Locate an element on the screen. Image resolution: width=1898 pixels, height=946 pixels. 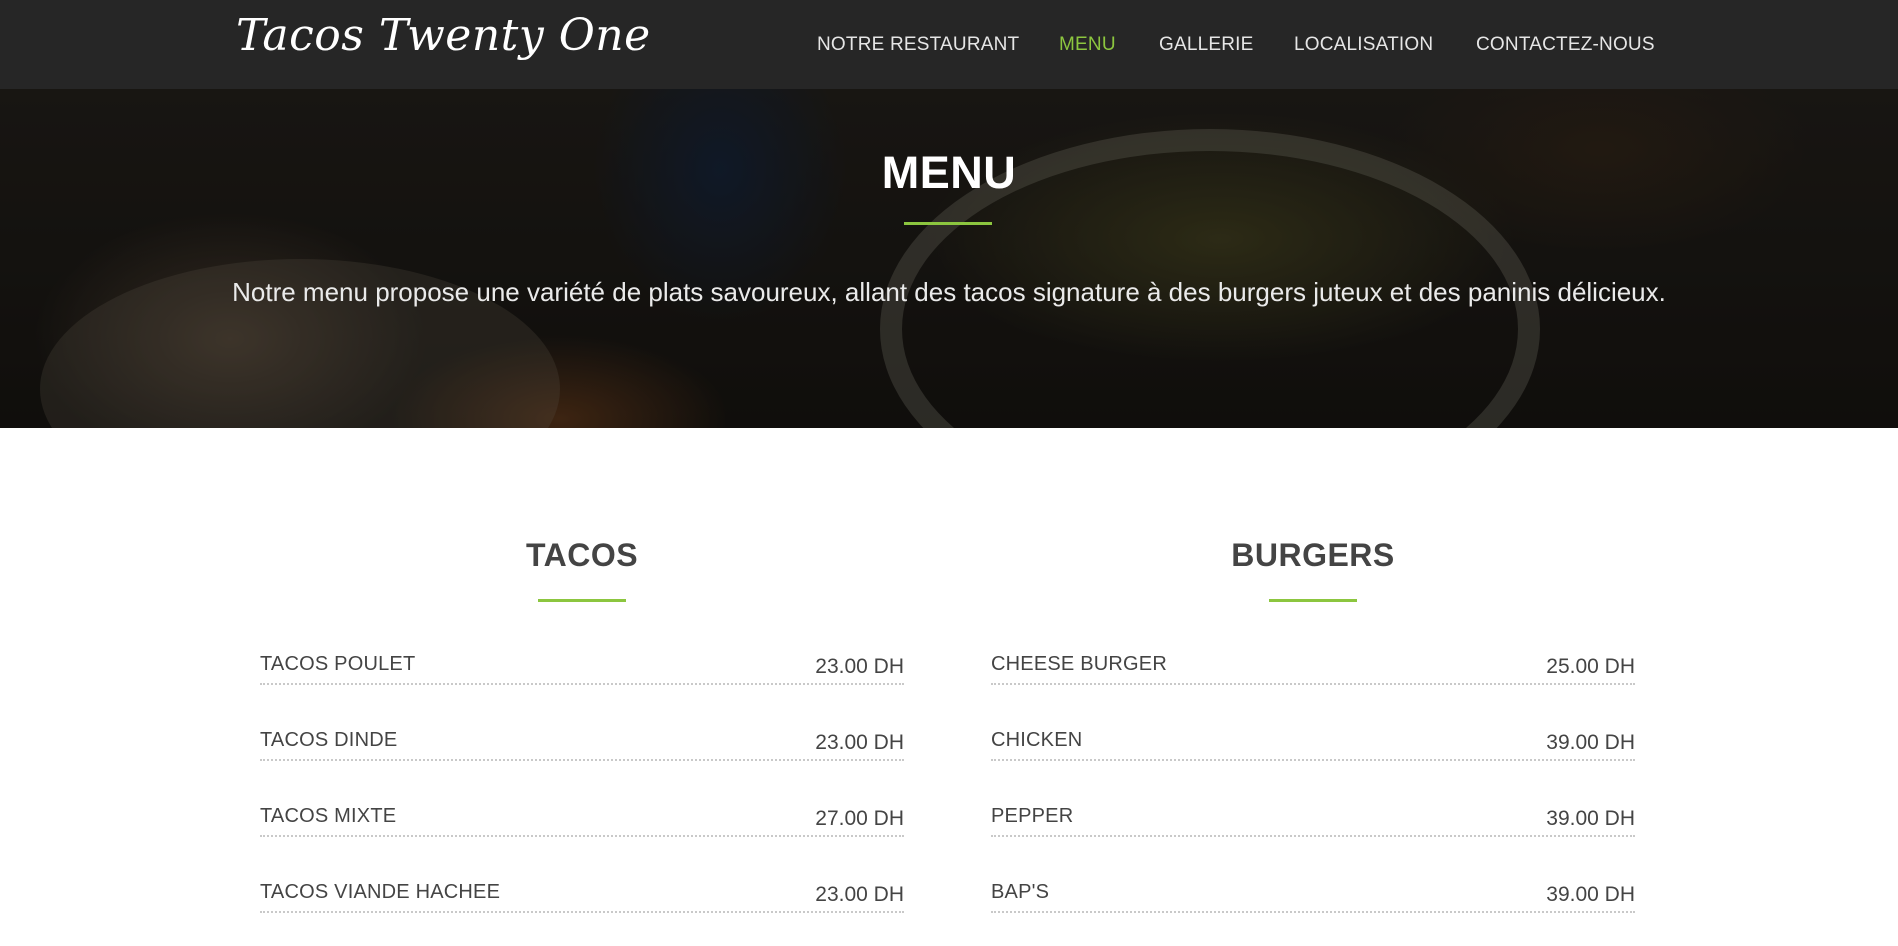
nav-link-contactez-nous: CONTACTEZ-NOUS is located at coordinates (1565, 45).